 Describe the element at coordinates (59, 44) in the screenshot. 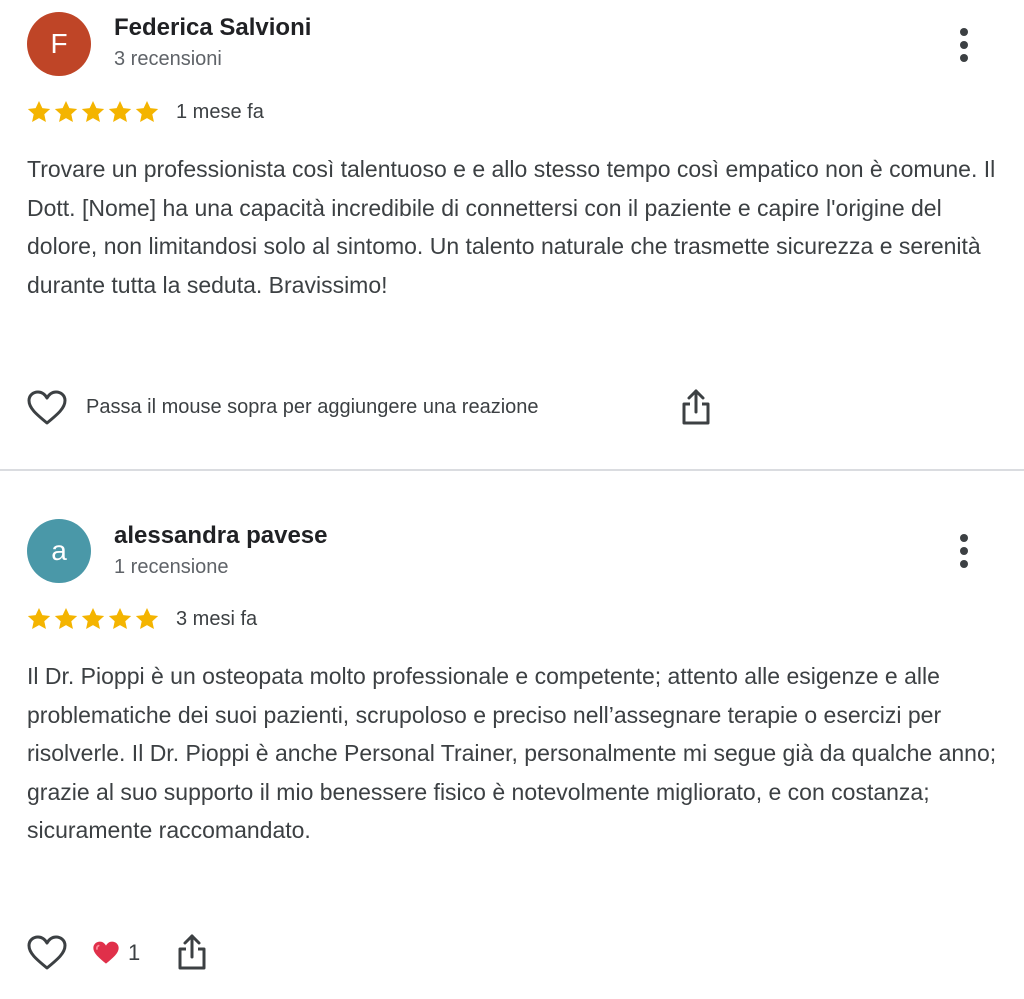

I see `avatar: F` at that location.